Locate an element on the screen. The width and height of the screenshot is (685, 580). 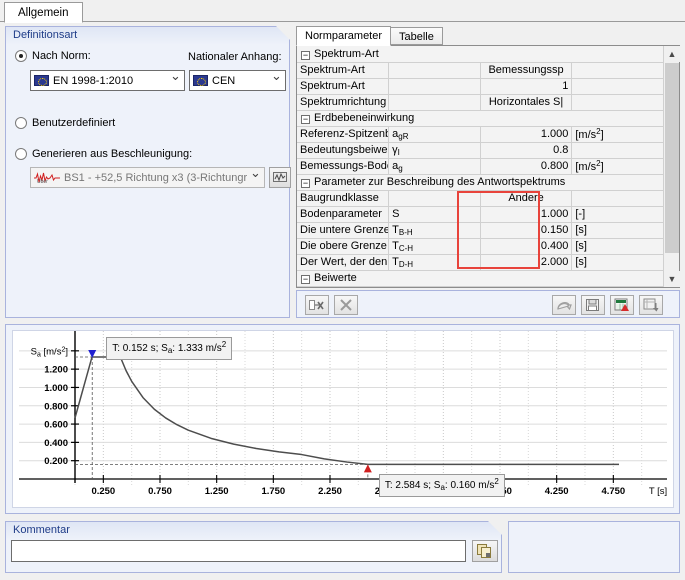
chevron-up-icon: ▲ is located at coordinates (672, 54).